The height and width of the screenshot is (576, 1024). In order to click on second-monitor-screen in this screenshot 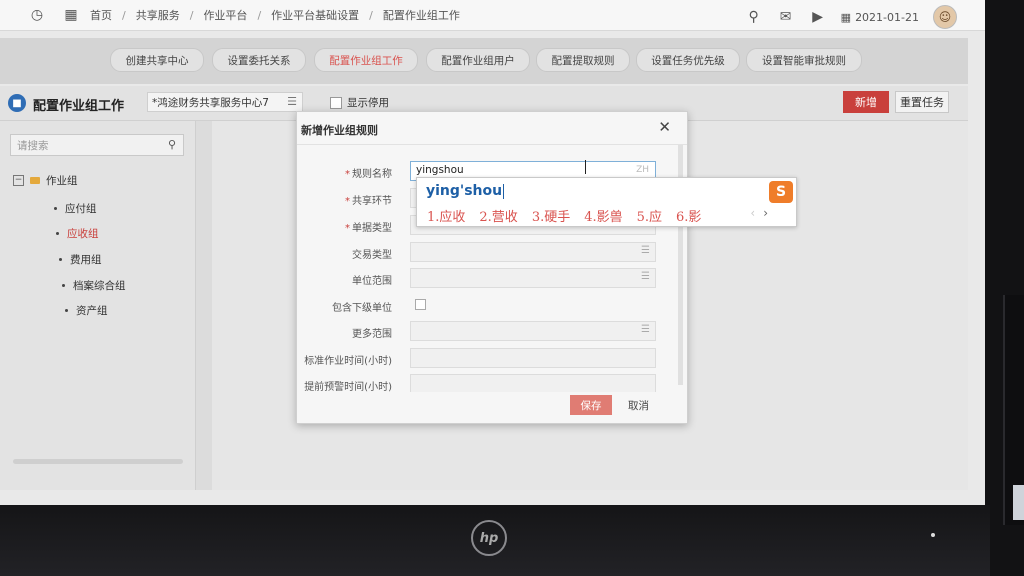, I will do `click(1018, 502)`.